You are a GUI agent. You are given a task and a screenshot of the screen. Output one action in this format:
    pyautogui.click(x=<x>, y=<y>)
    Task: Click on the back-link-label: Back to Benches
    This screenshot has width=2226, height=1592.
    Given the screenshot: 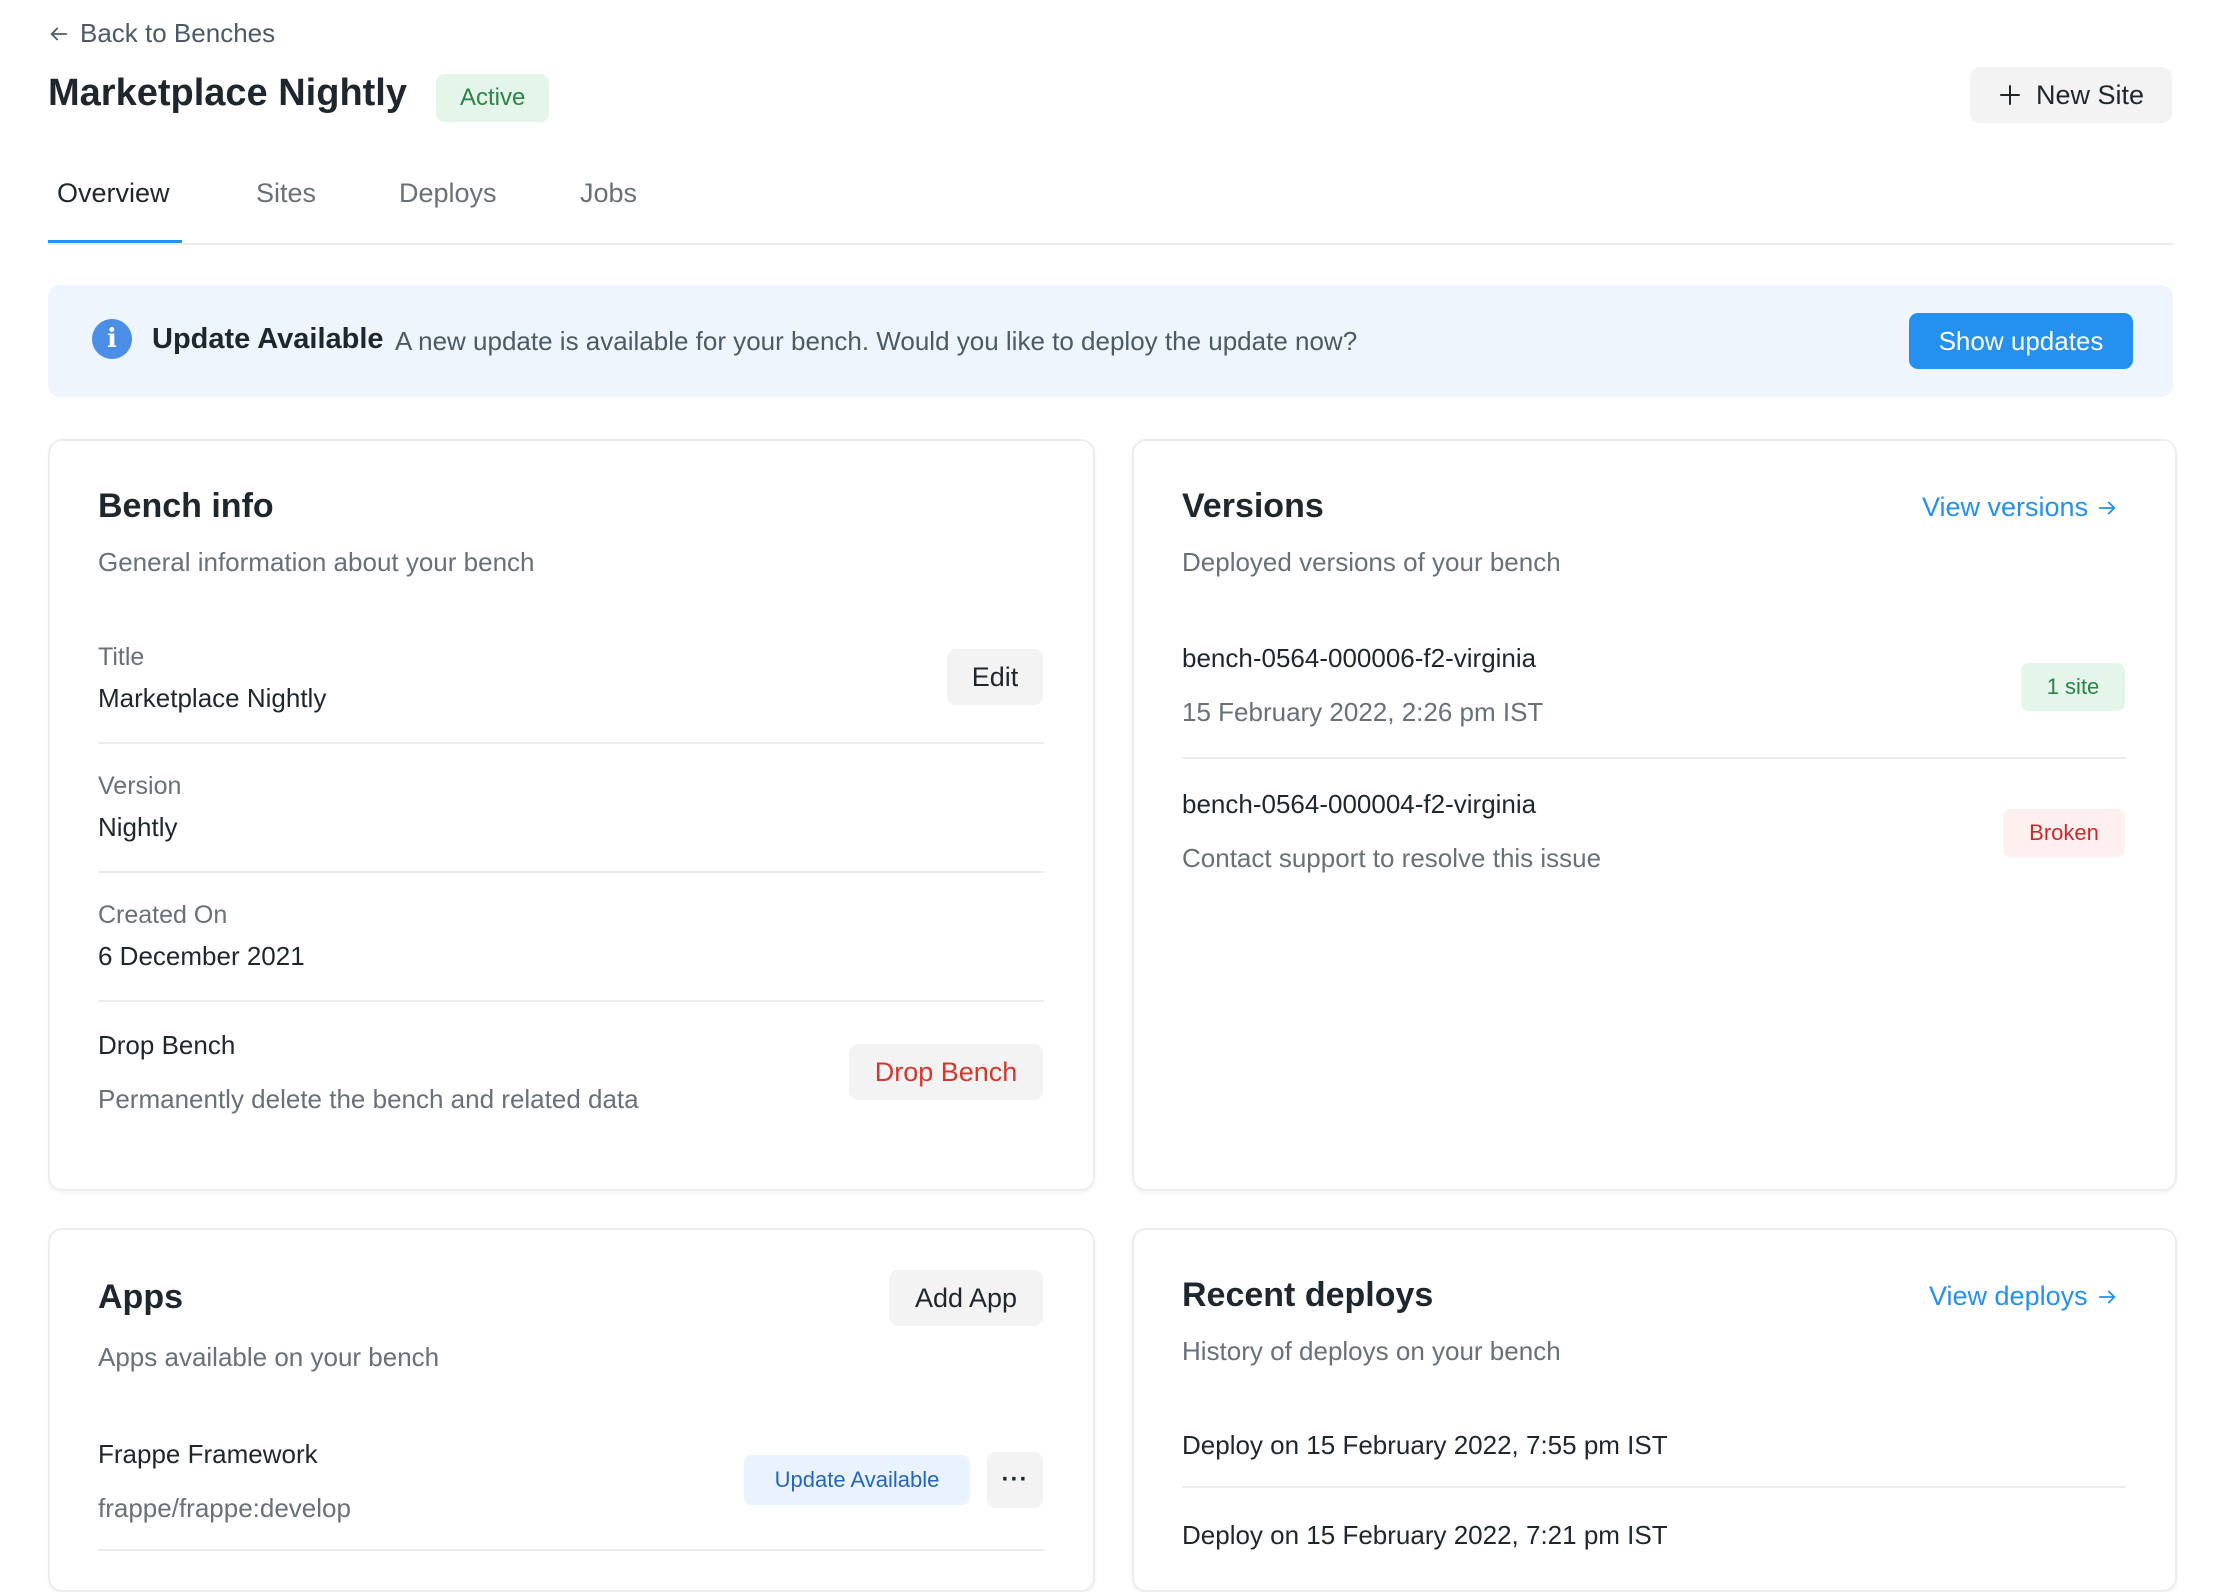 What is the action you would take?
    pyautogui.click(x=178, y=33)
    